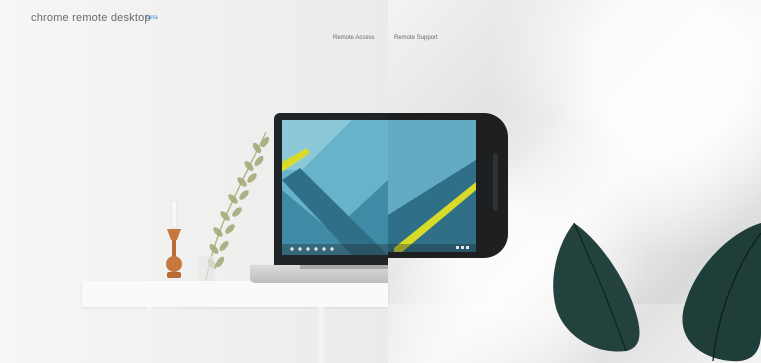  Describe the element at coordinates (235, 294) in the screenshot. I see `white-table-top` at that location.